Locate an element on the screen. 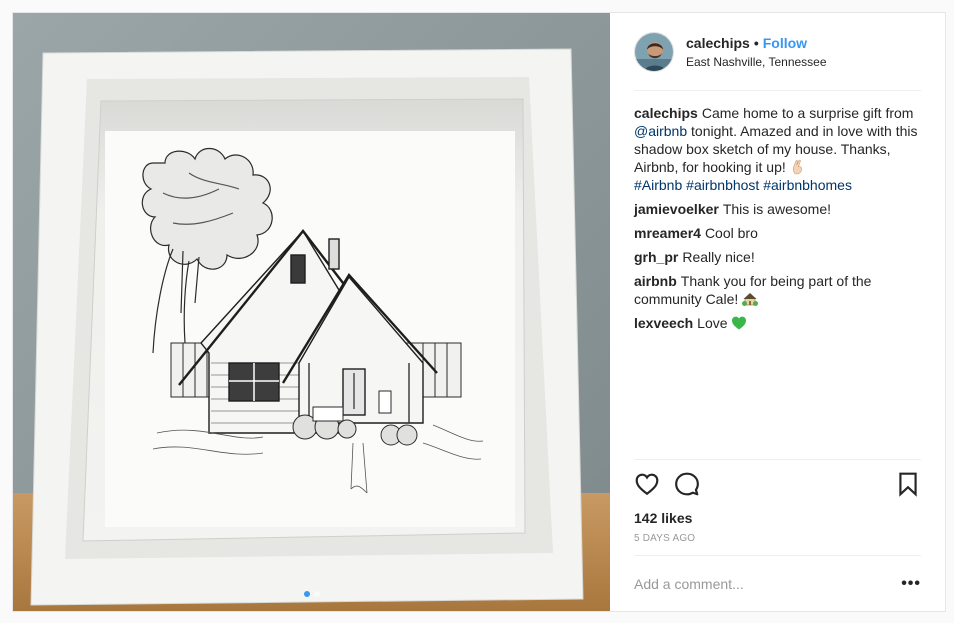 This screenshot has width=954, height=623. hashtag-link: #airbnbhost is located at coordinates (722, 185).